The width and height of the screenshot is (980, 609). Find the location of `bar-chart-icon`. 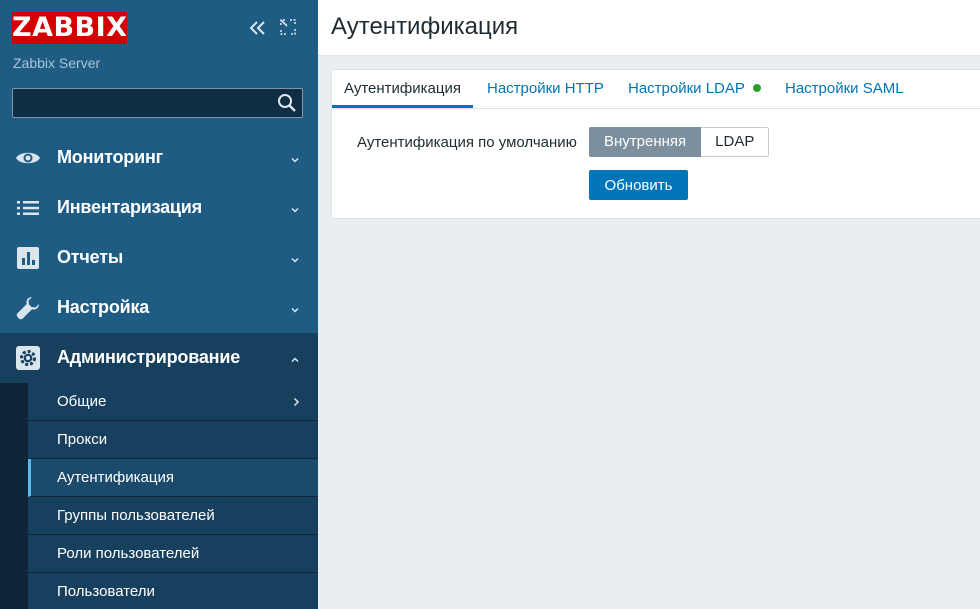

bar-chart-icon is located at coordinates (28, 258).